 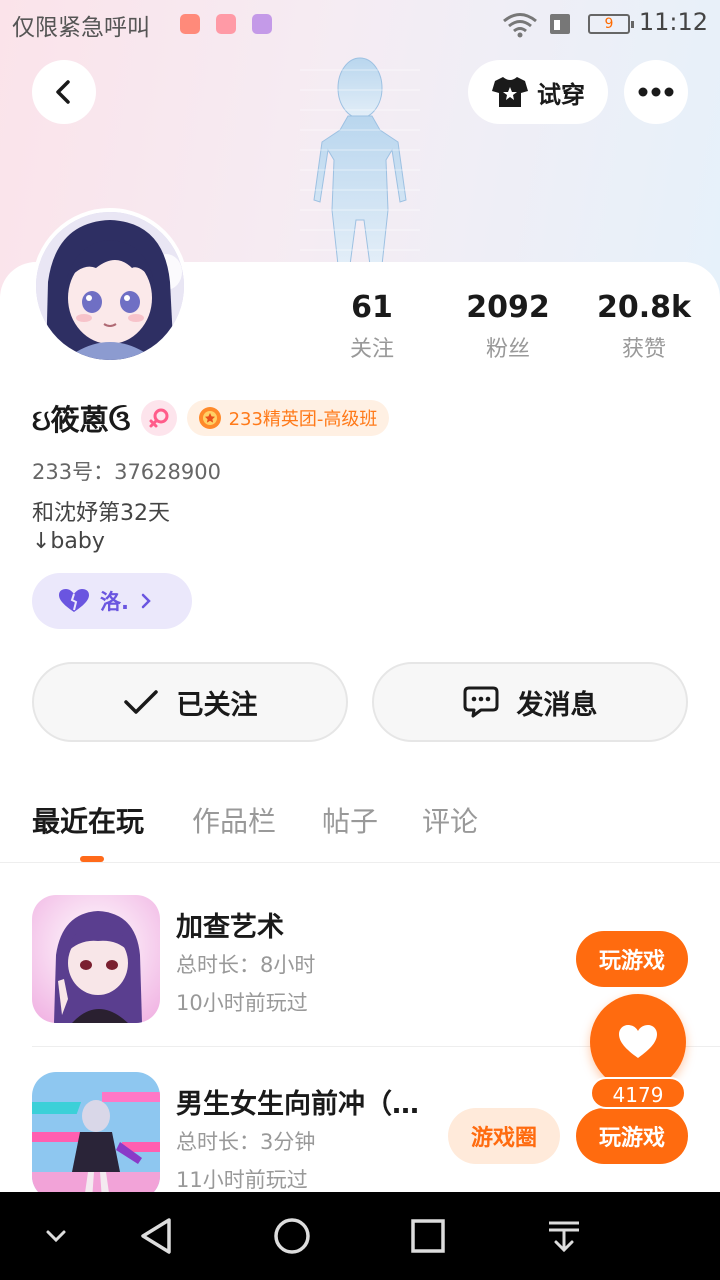 I want to click on chat-bubble-icon, so click(x=480, y=702).